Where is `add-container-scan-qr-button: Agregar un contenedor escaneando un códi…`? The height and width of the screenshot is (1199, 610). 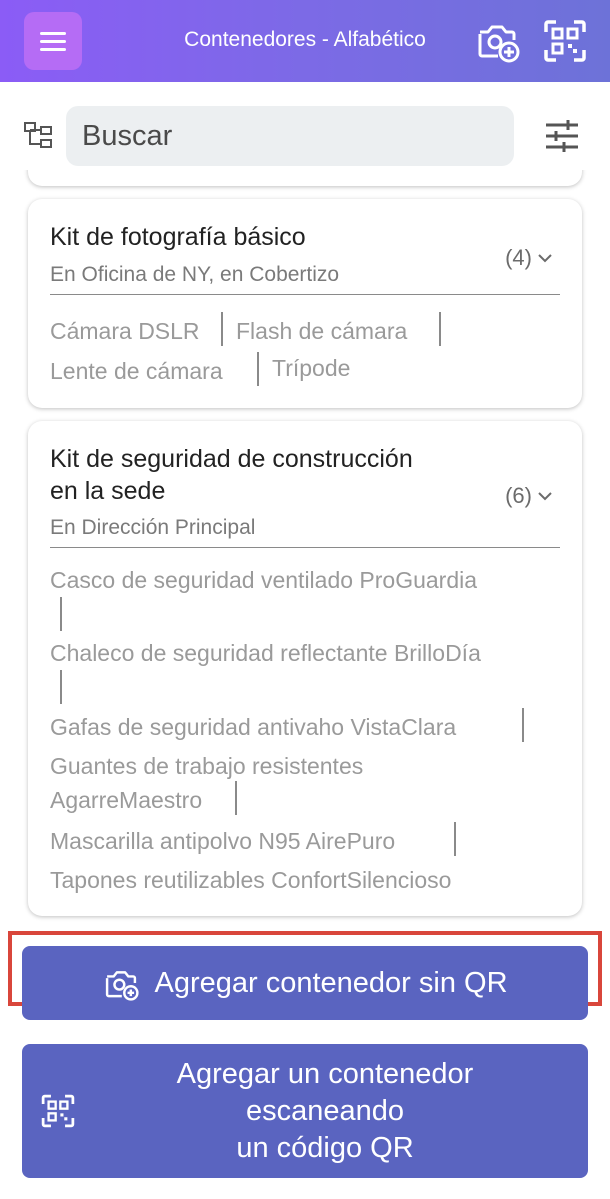
add-container-scan-qr-button: Agregar un contenedor escaneando un códi… is located at coordinates (305, 1111).